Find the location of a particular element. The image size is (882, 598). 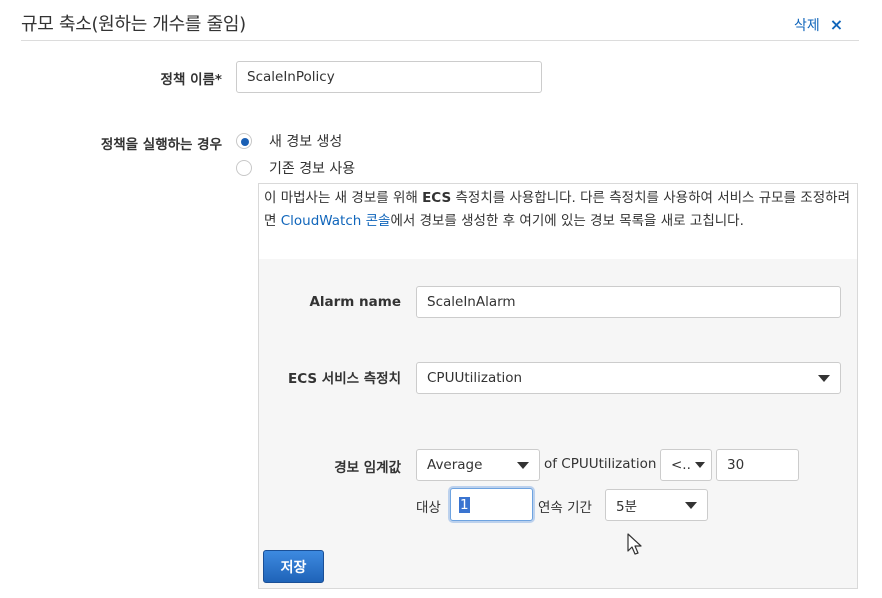

divider is located at coordinates (440, 40).